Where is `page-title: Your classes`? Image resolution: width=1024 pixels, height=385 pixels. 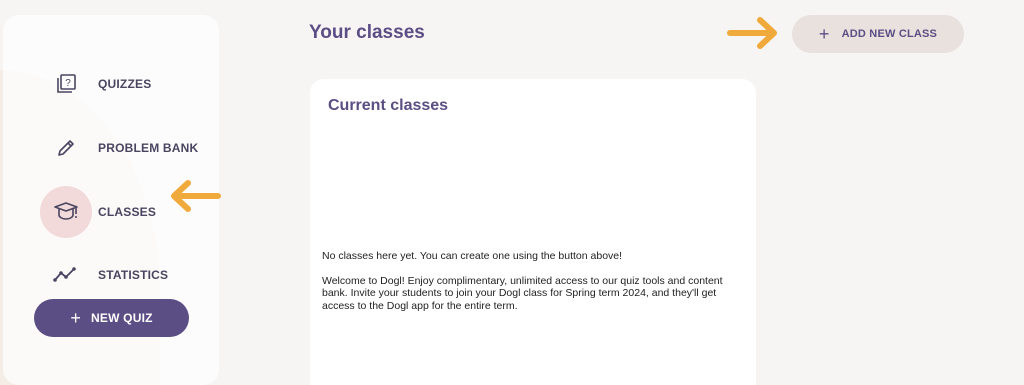 page-title: Your classes is located at coordinates (367, 32).